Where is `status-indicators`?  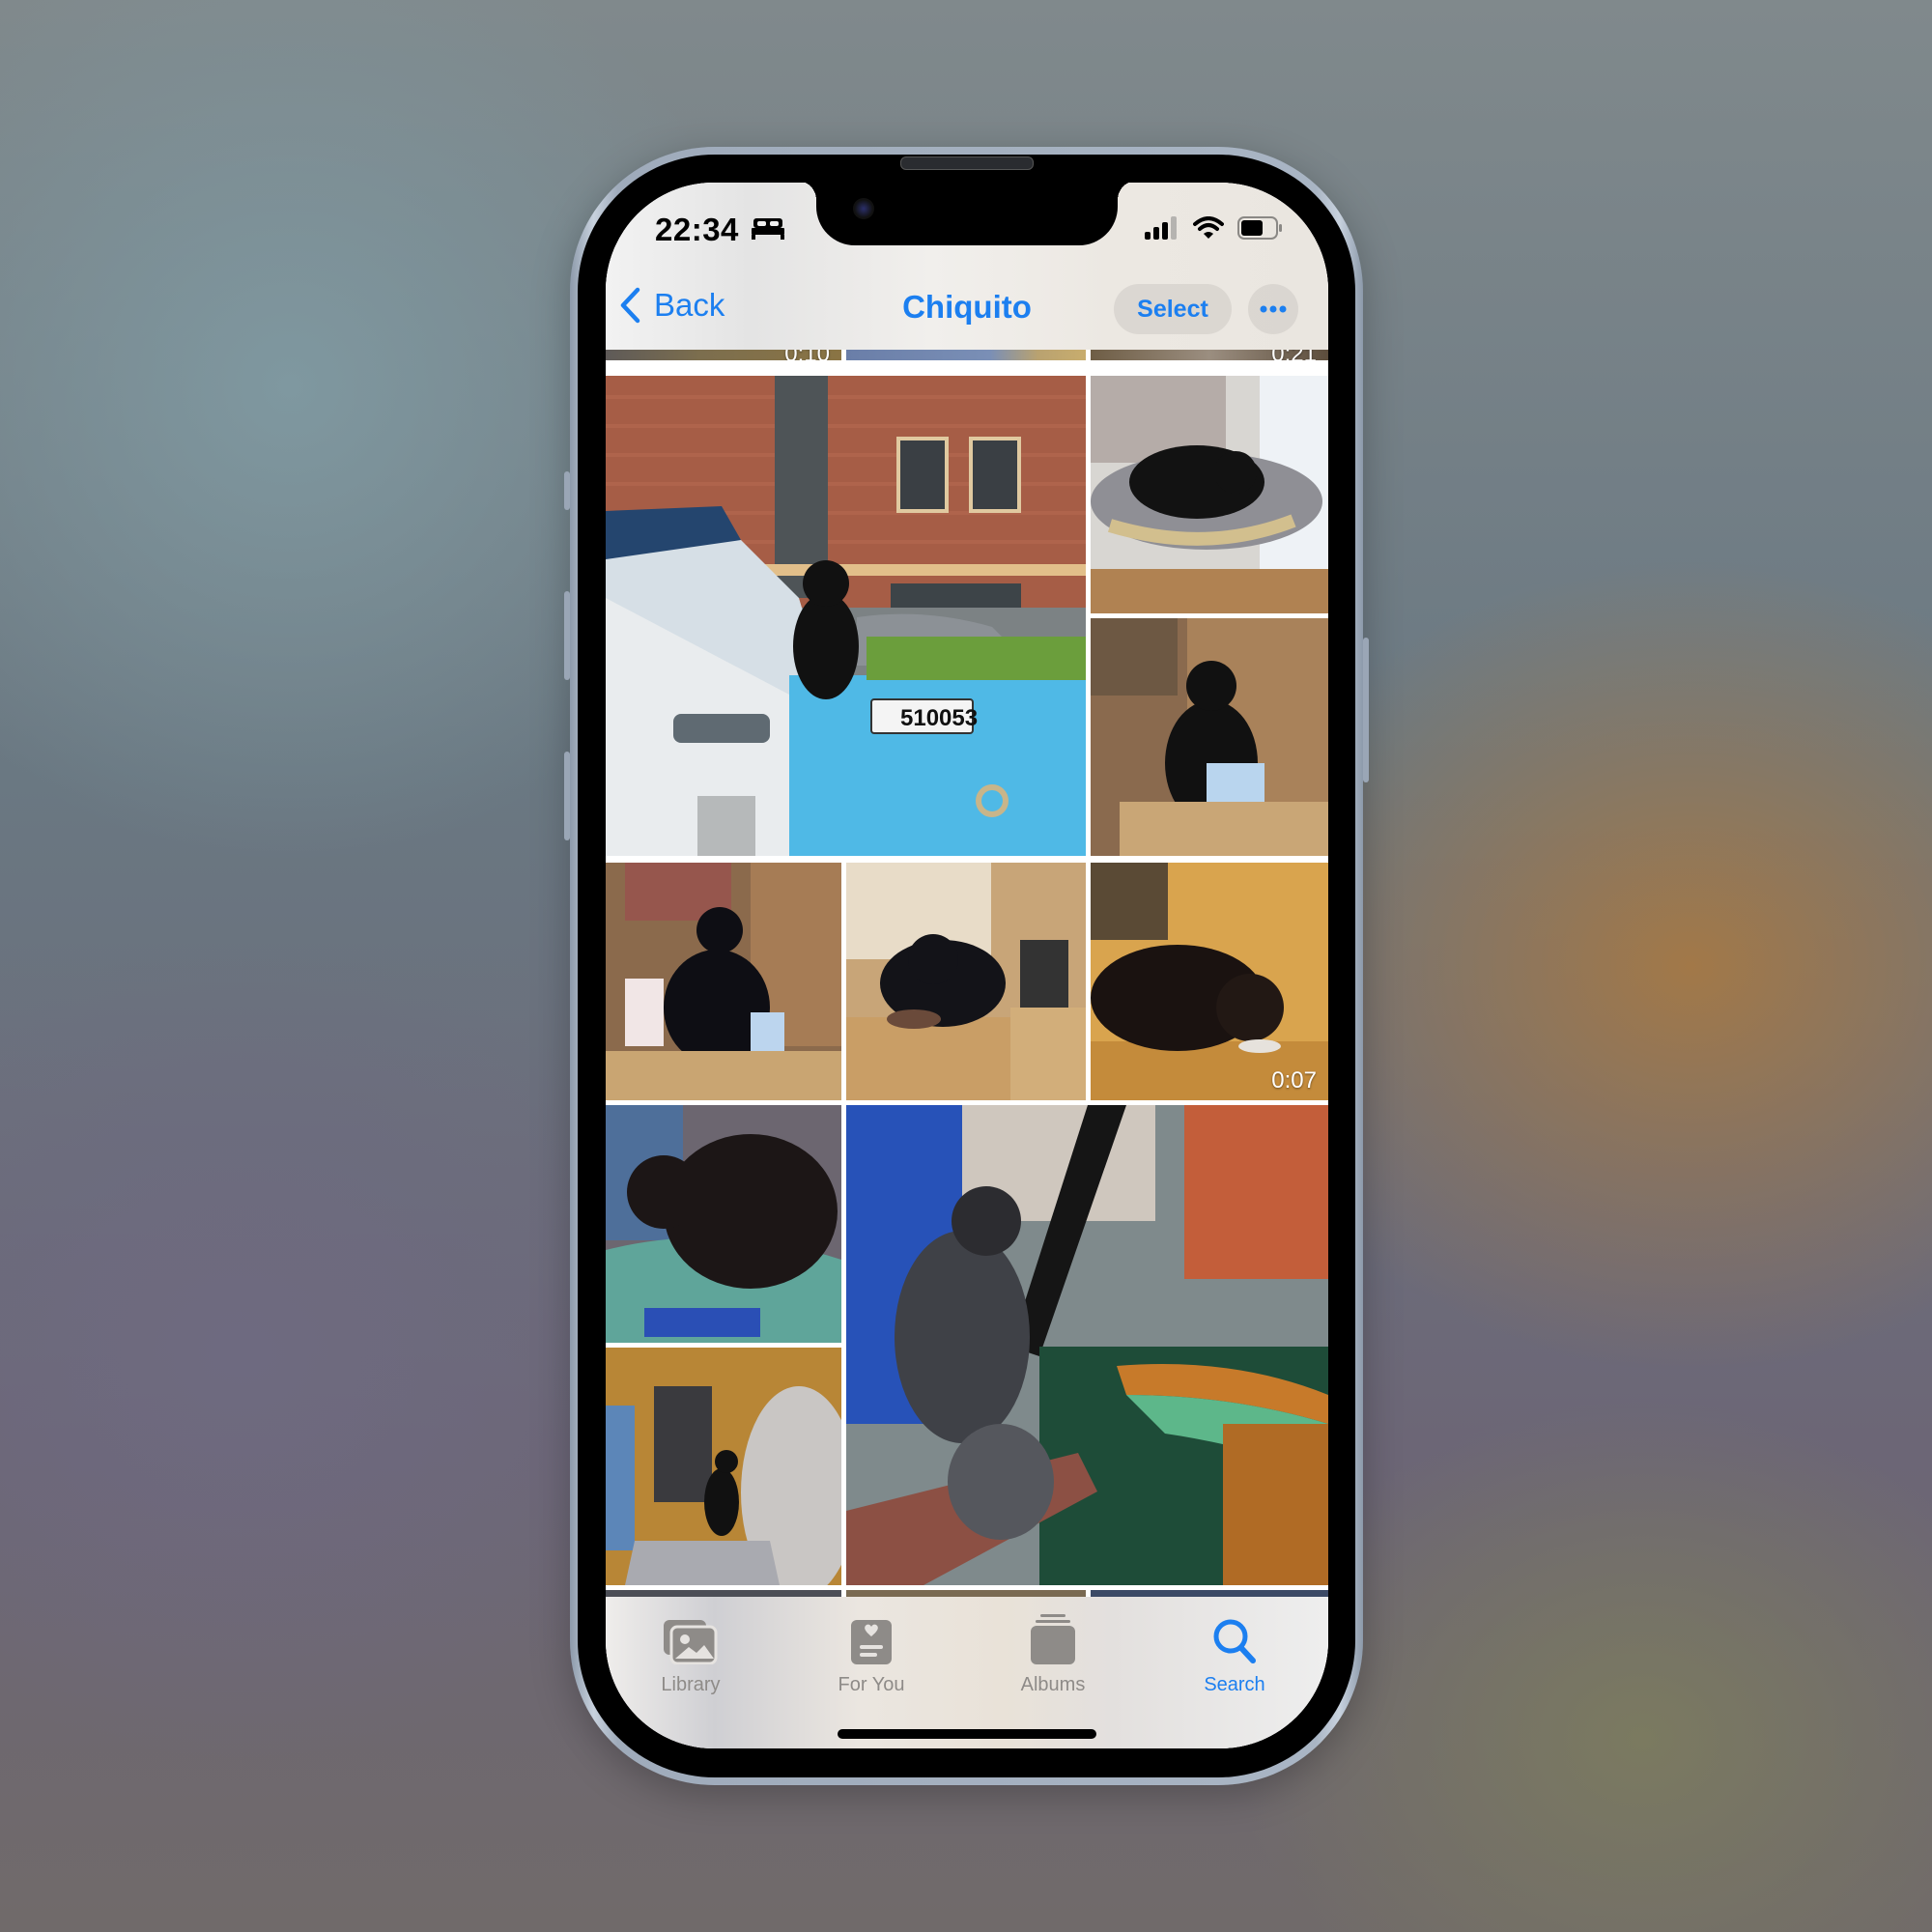 status-indicators is located at coordinates (1214, 228).